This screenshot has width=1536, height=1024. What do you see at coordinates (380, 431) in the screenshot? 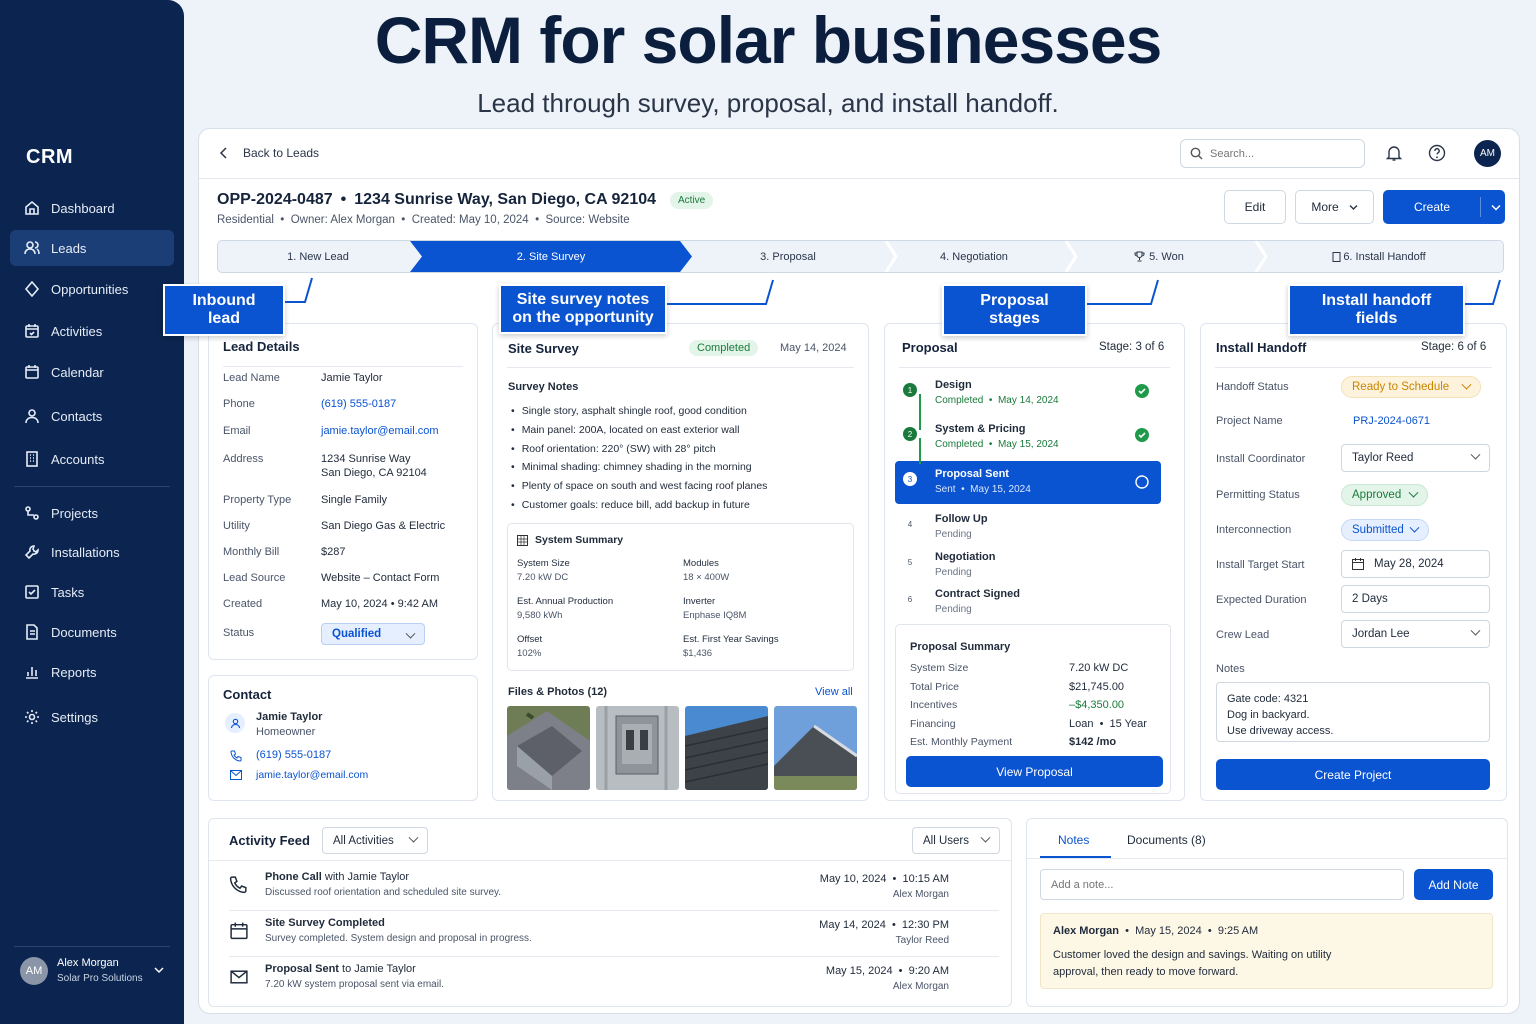
I see `lead-field-value: jamie.taylor@email.com` at bounding box center [380, 431].